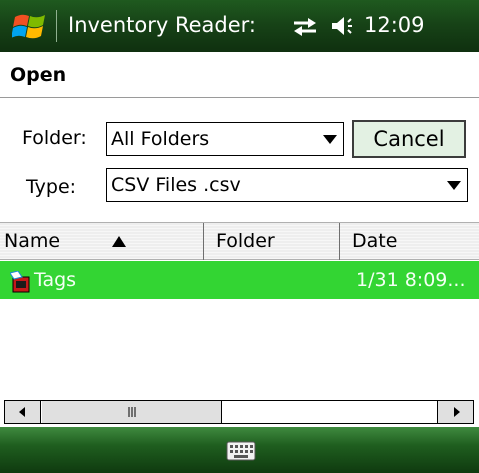 The image size is (479, 473). Describe the element at coordinates (51, 187) in the screenshot. I see `type-label: Type:` at that location.